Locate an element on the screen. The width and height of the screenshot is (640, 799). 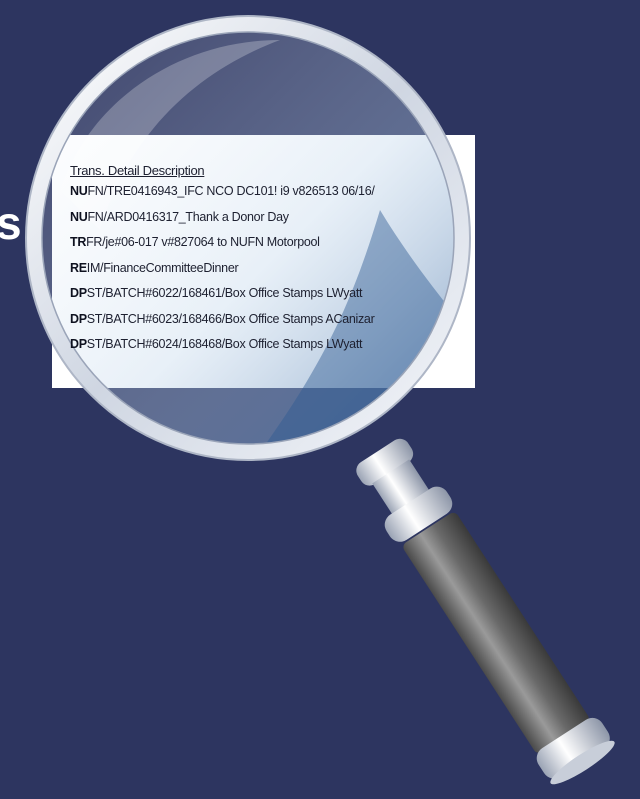
list-item: REIM/FinanceCommitteeDinner is located at coordinates (272, 273).